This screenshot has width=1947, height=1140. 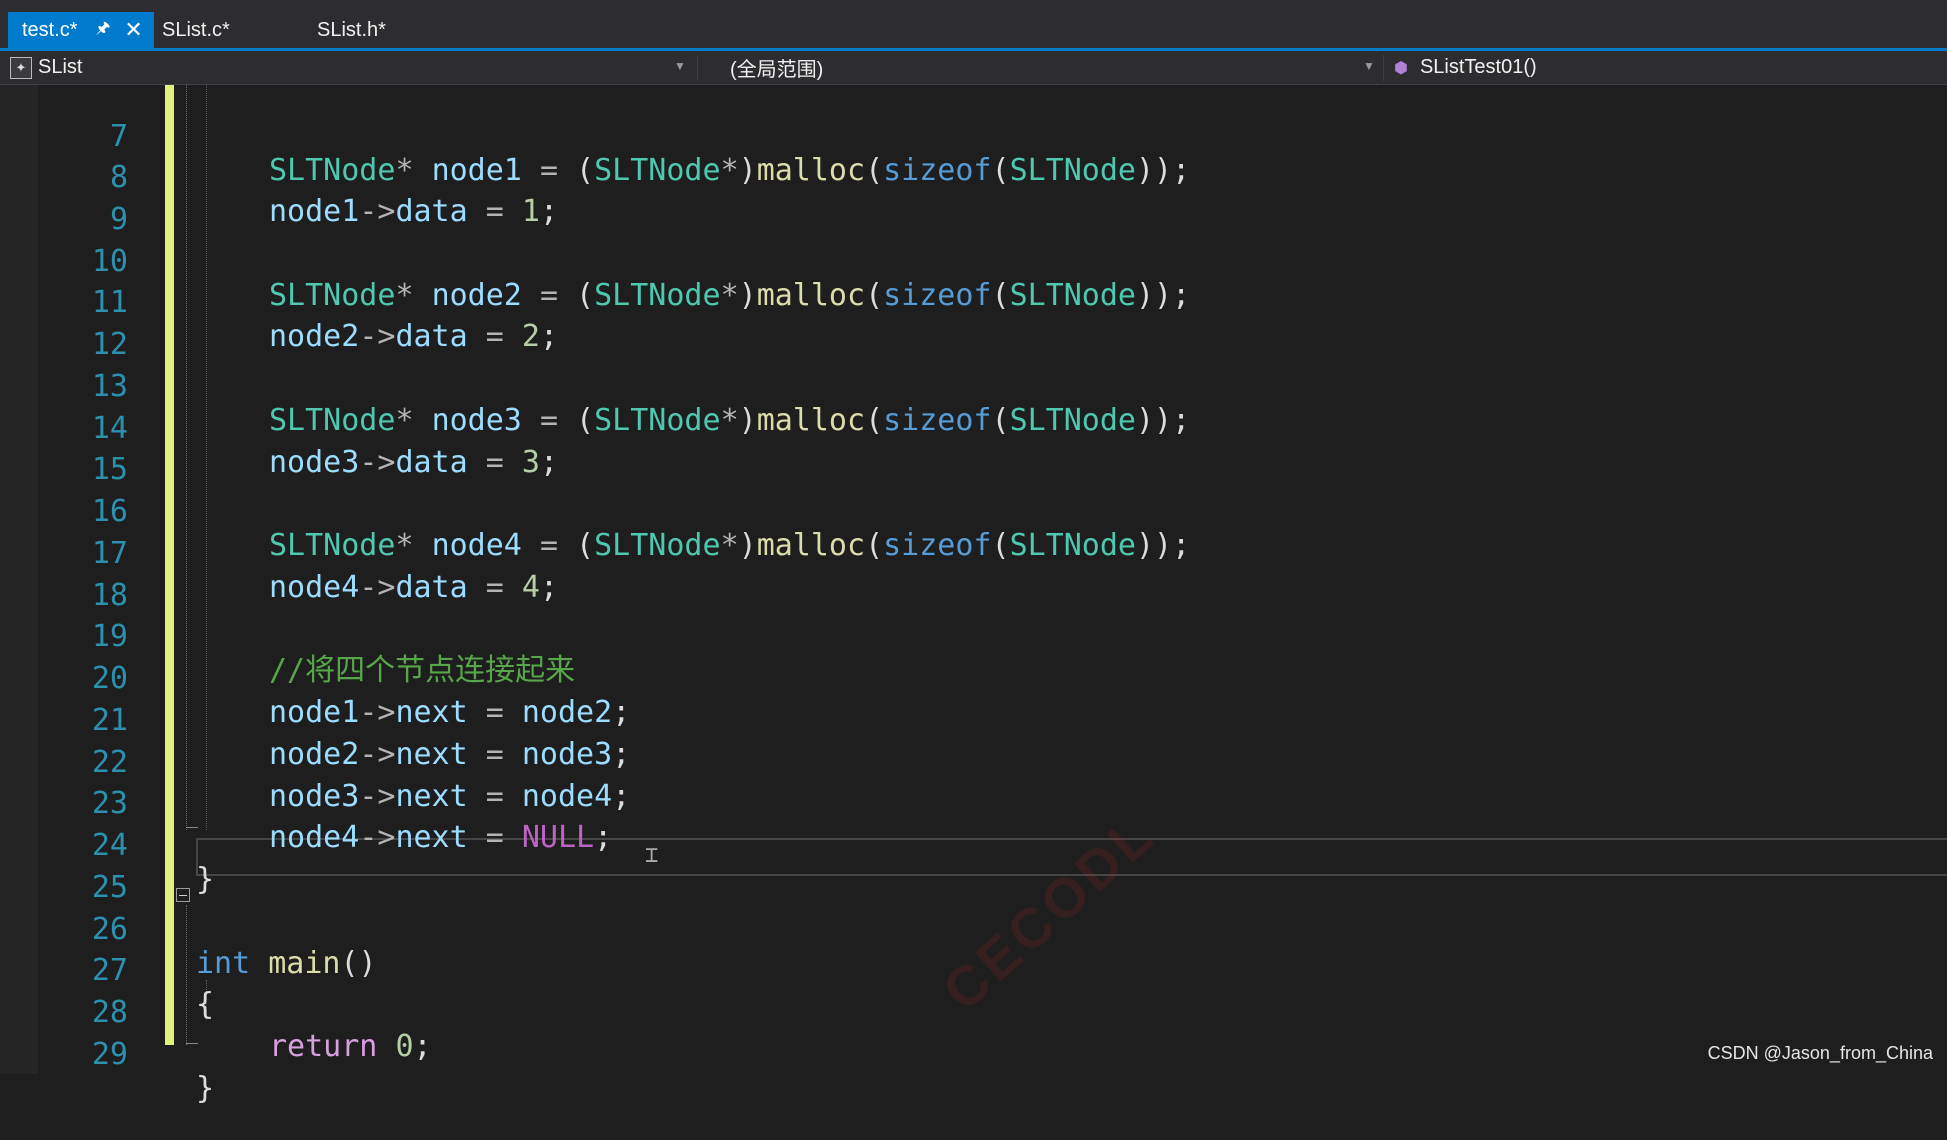 I want to click on code-line: 14 node3->data = 3;, so click(x=973, y=429).